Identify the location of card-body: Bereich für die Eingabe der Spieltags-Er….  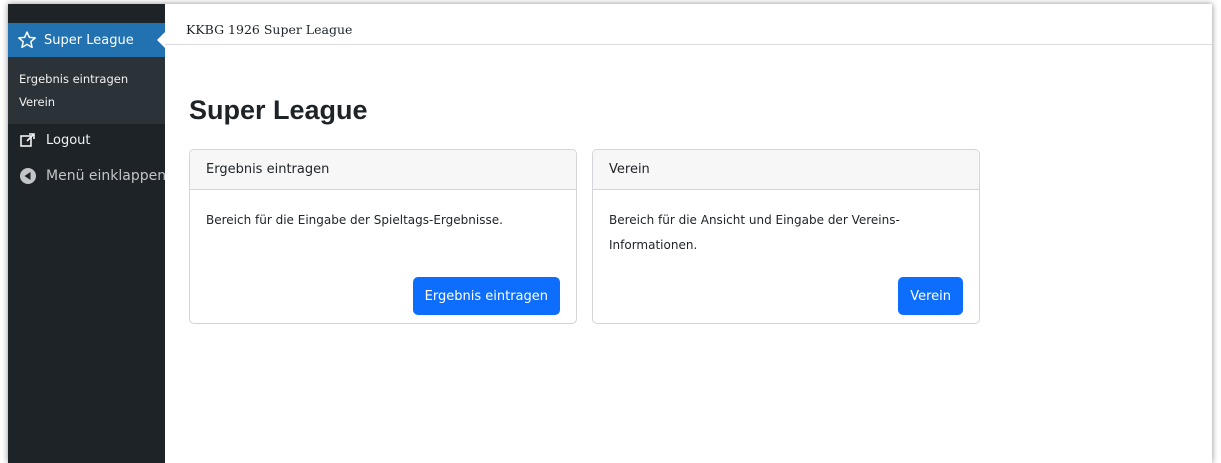
(383, 211).